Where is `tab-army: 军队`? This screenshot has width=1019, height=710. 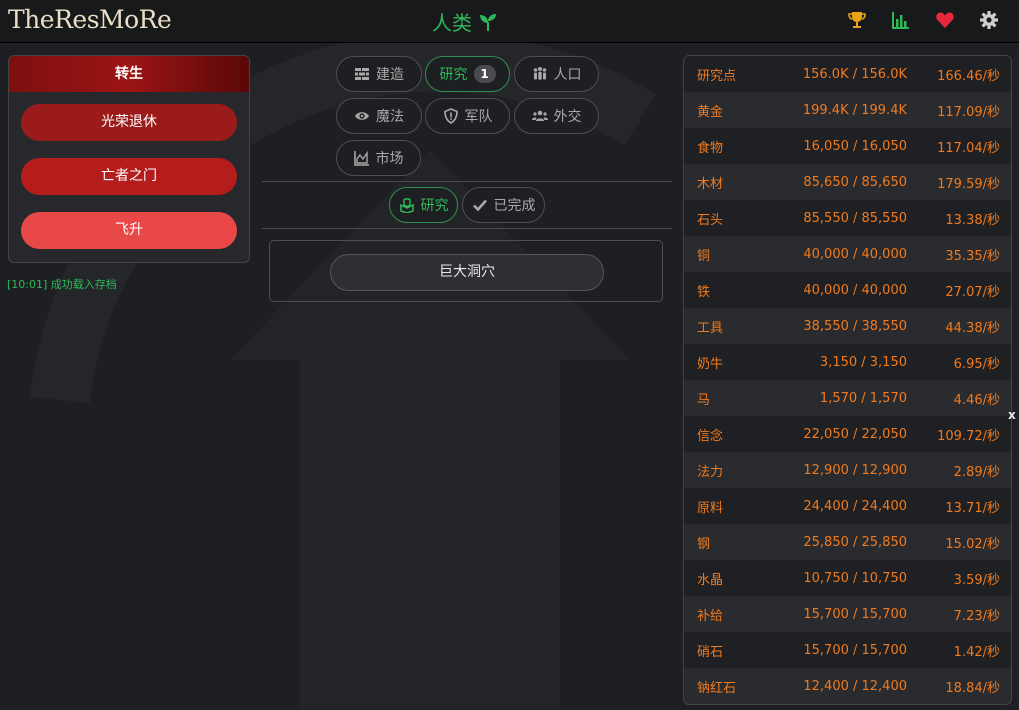
tab-army: 军队 is located at coordinates (467, 116).